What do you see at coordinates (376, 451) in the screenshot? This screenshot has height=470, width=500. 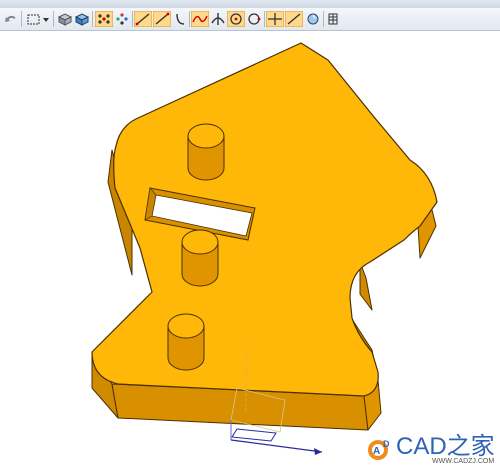 I see `svg-text: A` at bounding box center [376, 451].